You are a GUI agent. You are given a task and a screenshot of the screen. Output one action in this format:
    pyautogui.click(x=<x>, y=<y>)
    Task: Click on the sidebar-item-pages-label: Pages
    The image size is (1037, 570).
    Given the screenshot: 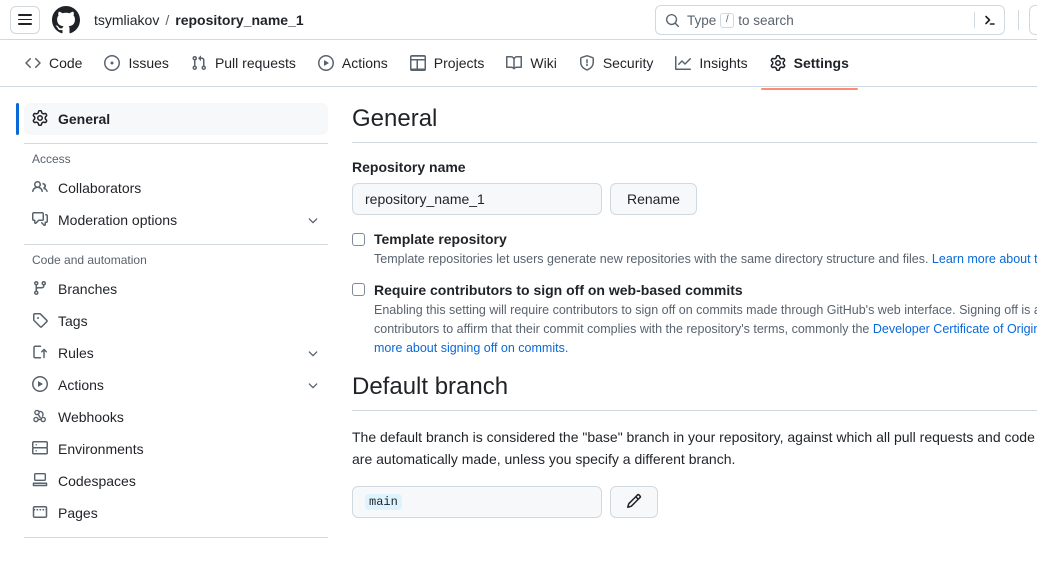 What is the action you would take?
    pyautogui.click(x=78, y=513)
    